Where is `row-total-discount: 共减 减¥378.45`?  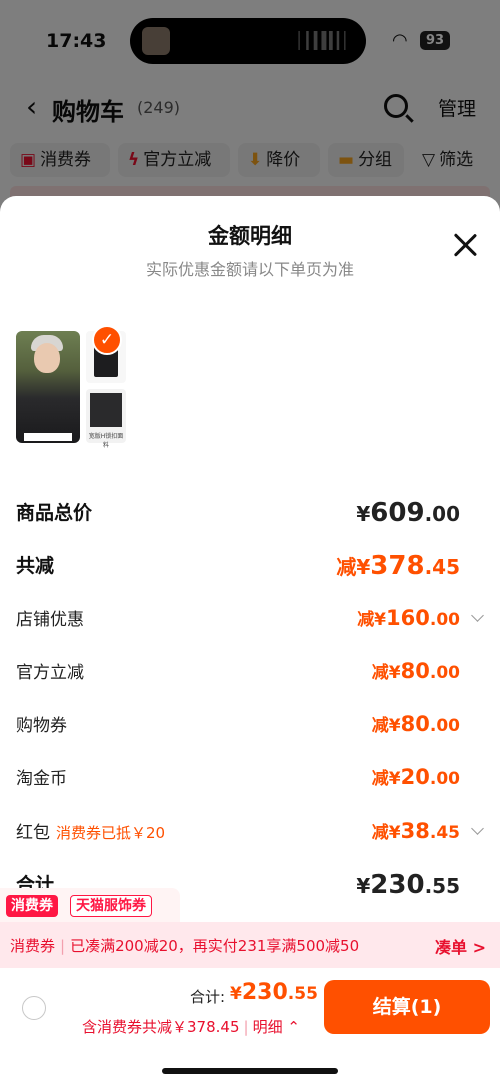 row-total-discount: 共减 减¥378.45 is located at coordinates (238, 566).